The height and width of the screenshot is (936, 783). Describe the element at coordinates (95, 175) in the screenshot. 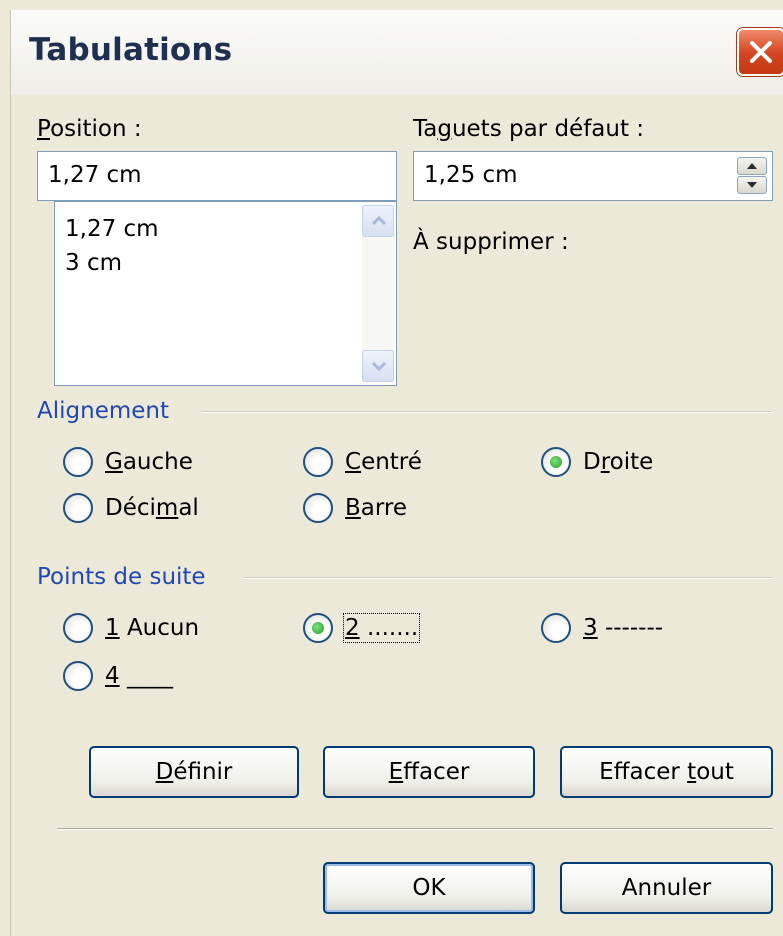

I see `position-value: 1,27 cm` at that location.